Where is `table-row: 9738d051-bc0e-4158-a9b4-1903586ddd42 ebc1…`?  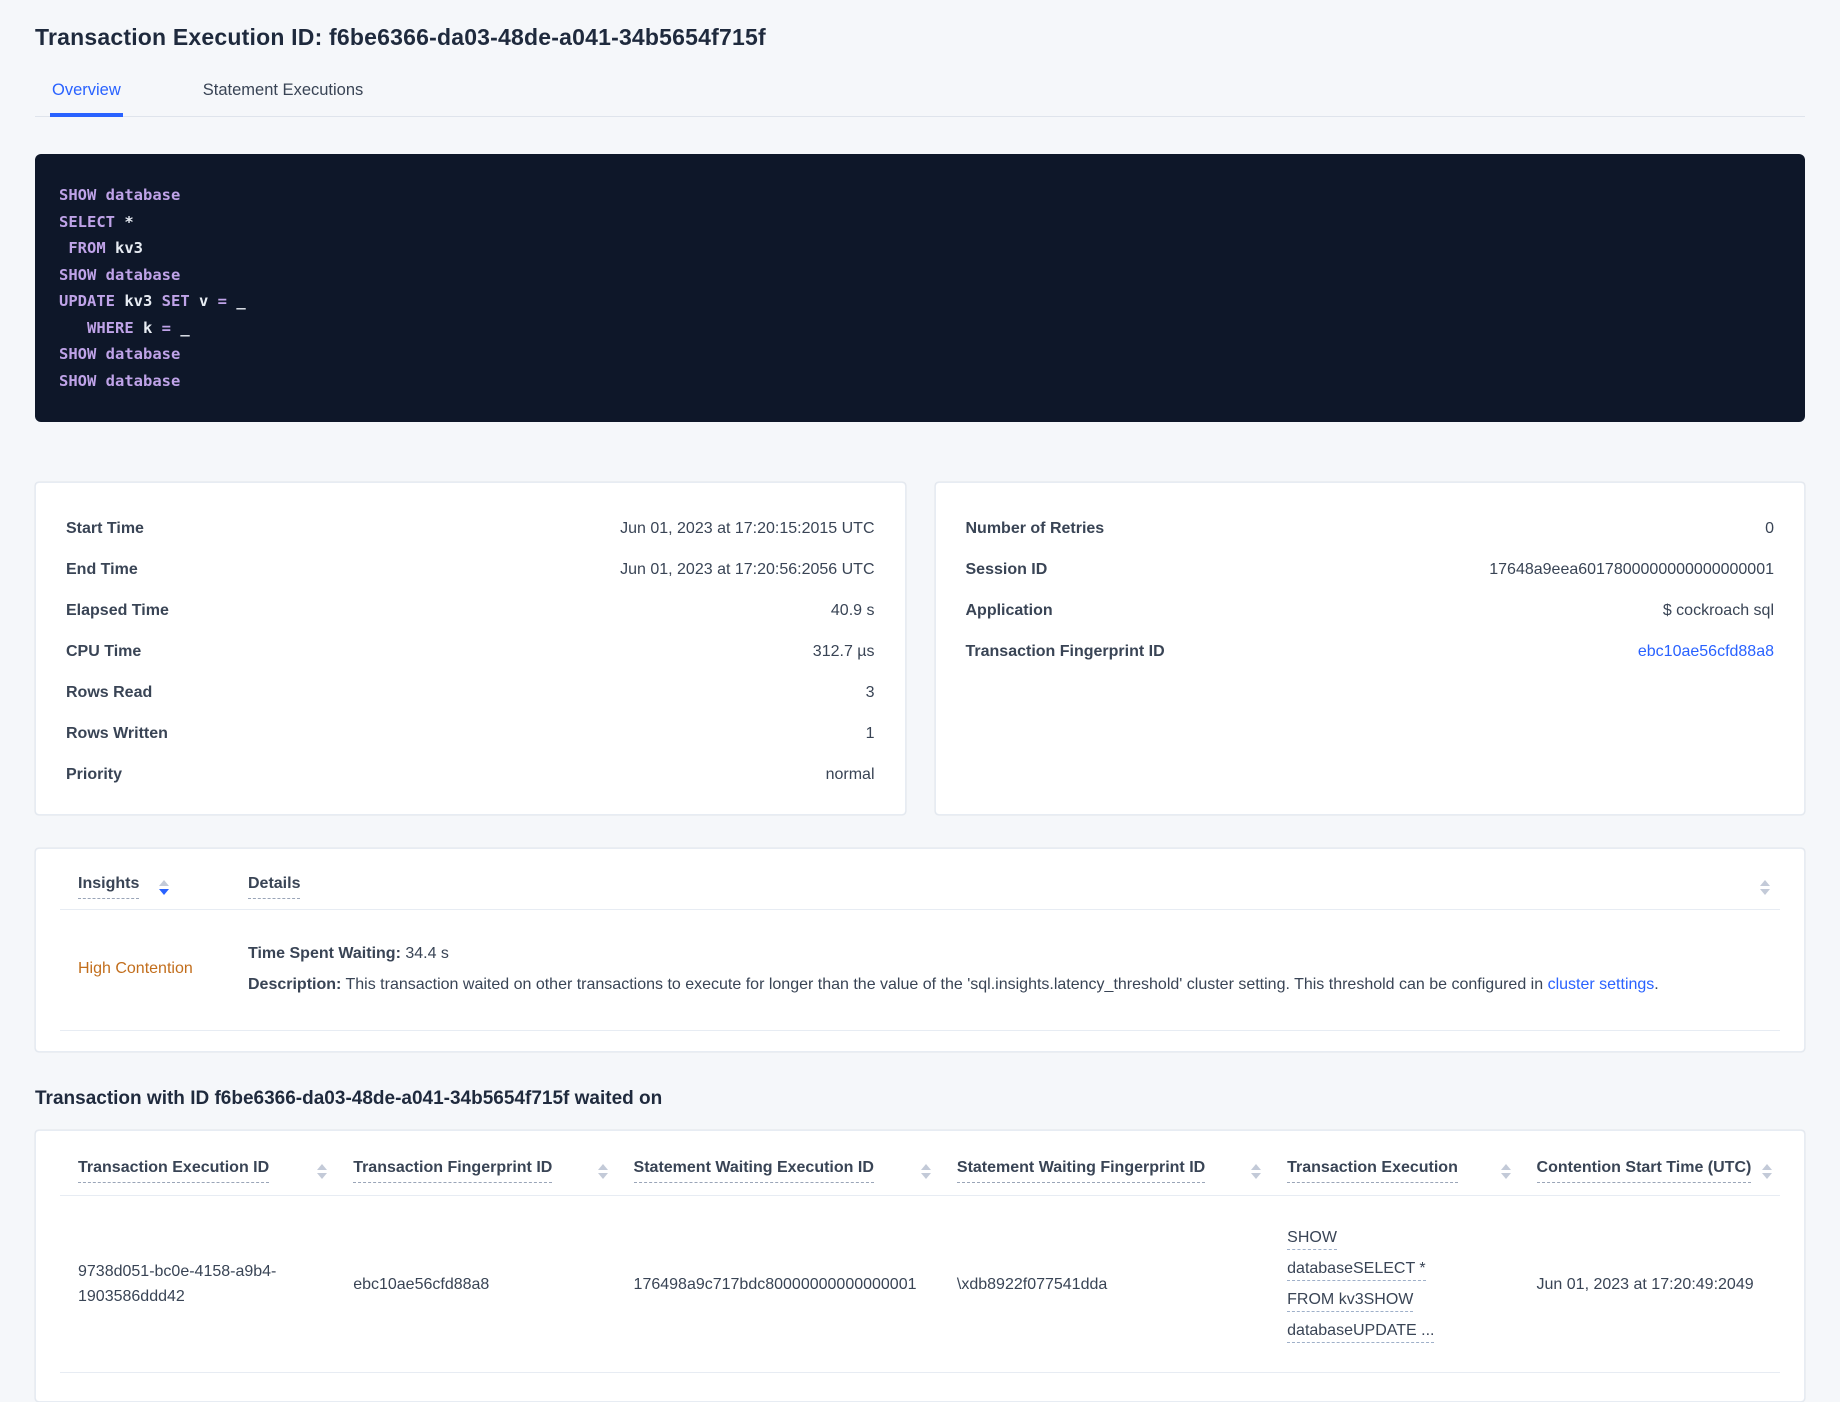 table-row: 9738d051-bc0e-4158-a9b4-1903586ddd42 ebc1… is located at coordinates (920, 1284).